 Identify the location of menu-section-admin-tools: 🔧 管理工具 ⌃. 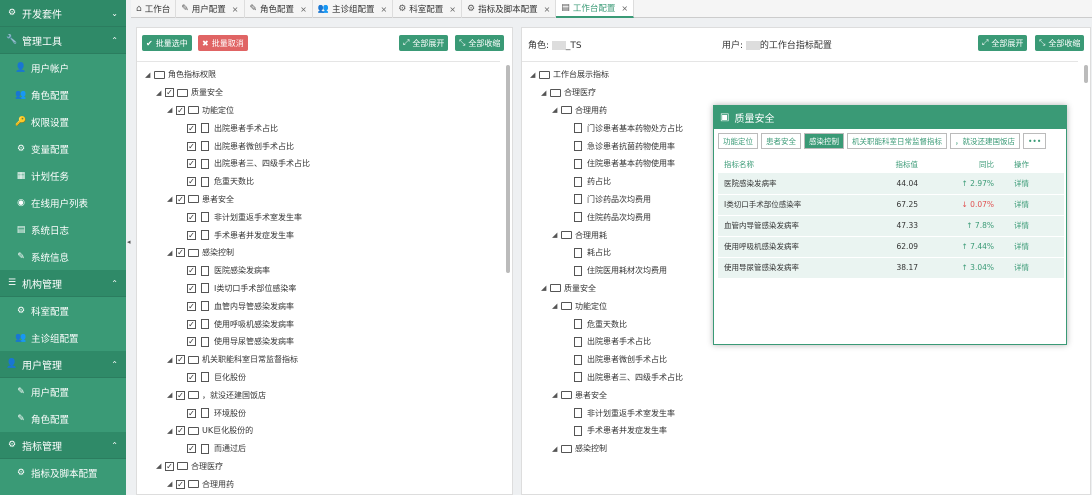
(63, 40).